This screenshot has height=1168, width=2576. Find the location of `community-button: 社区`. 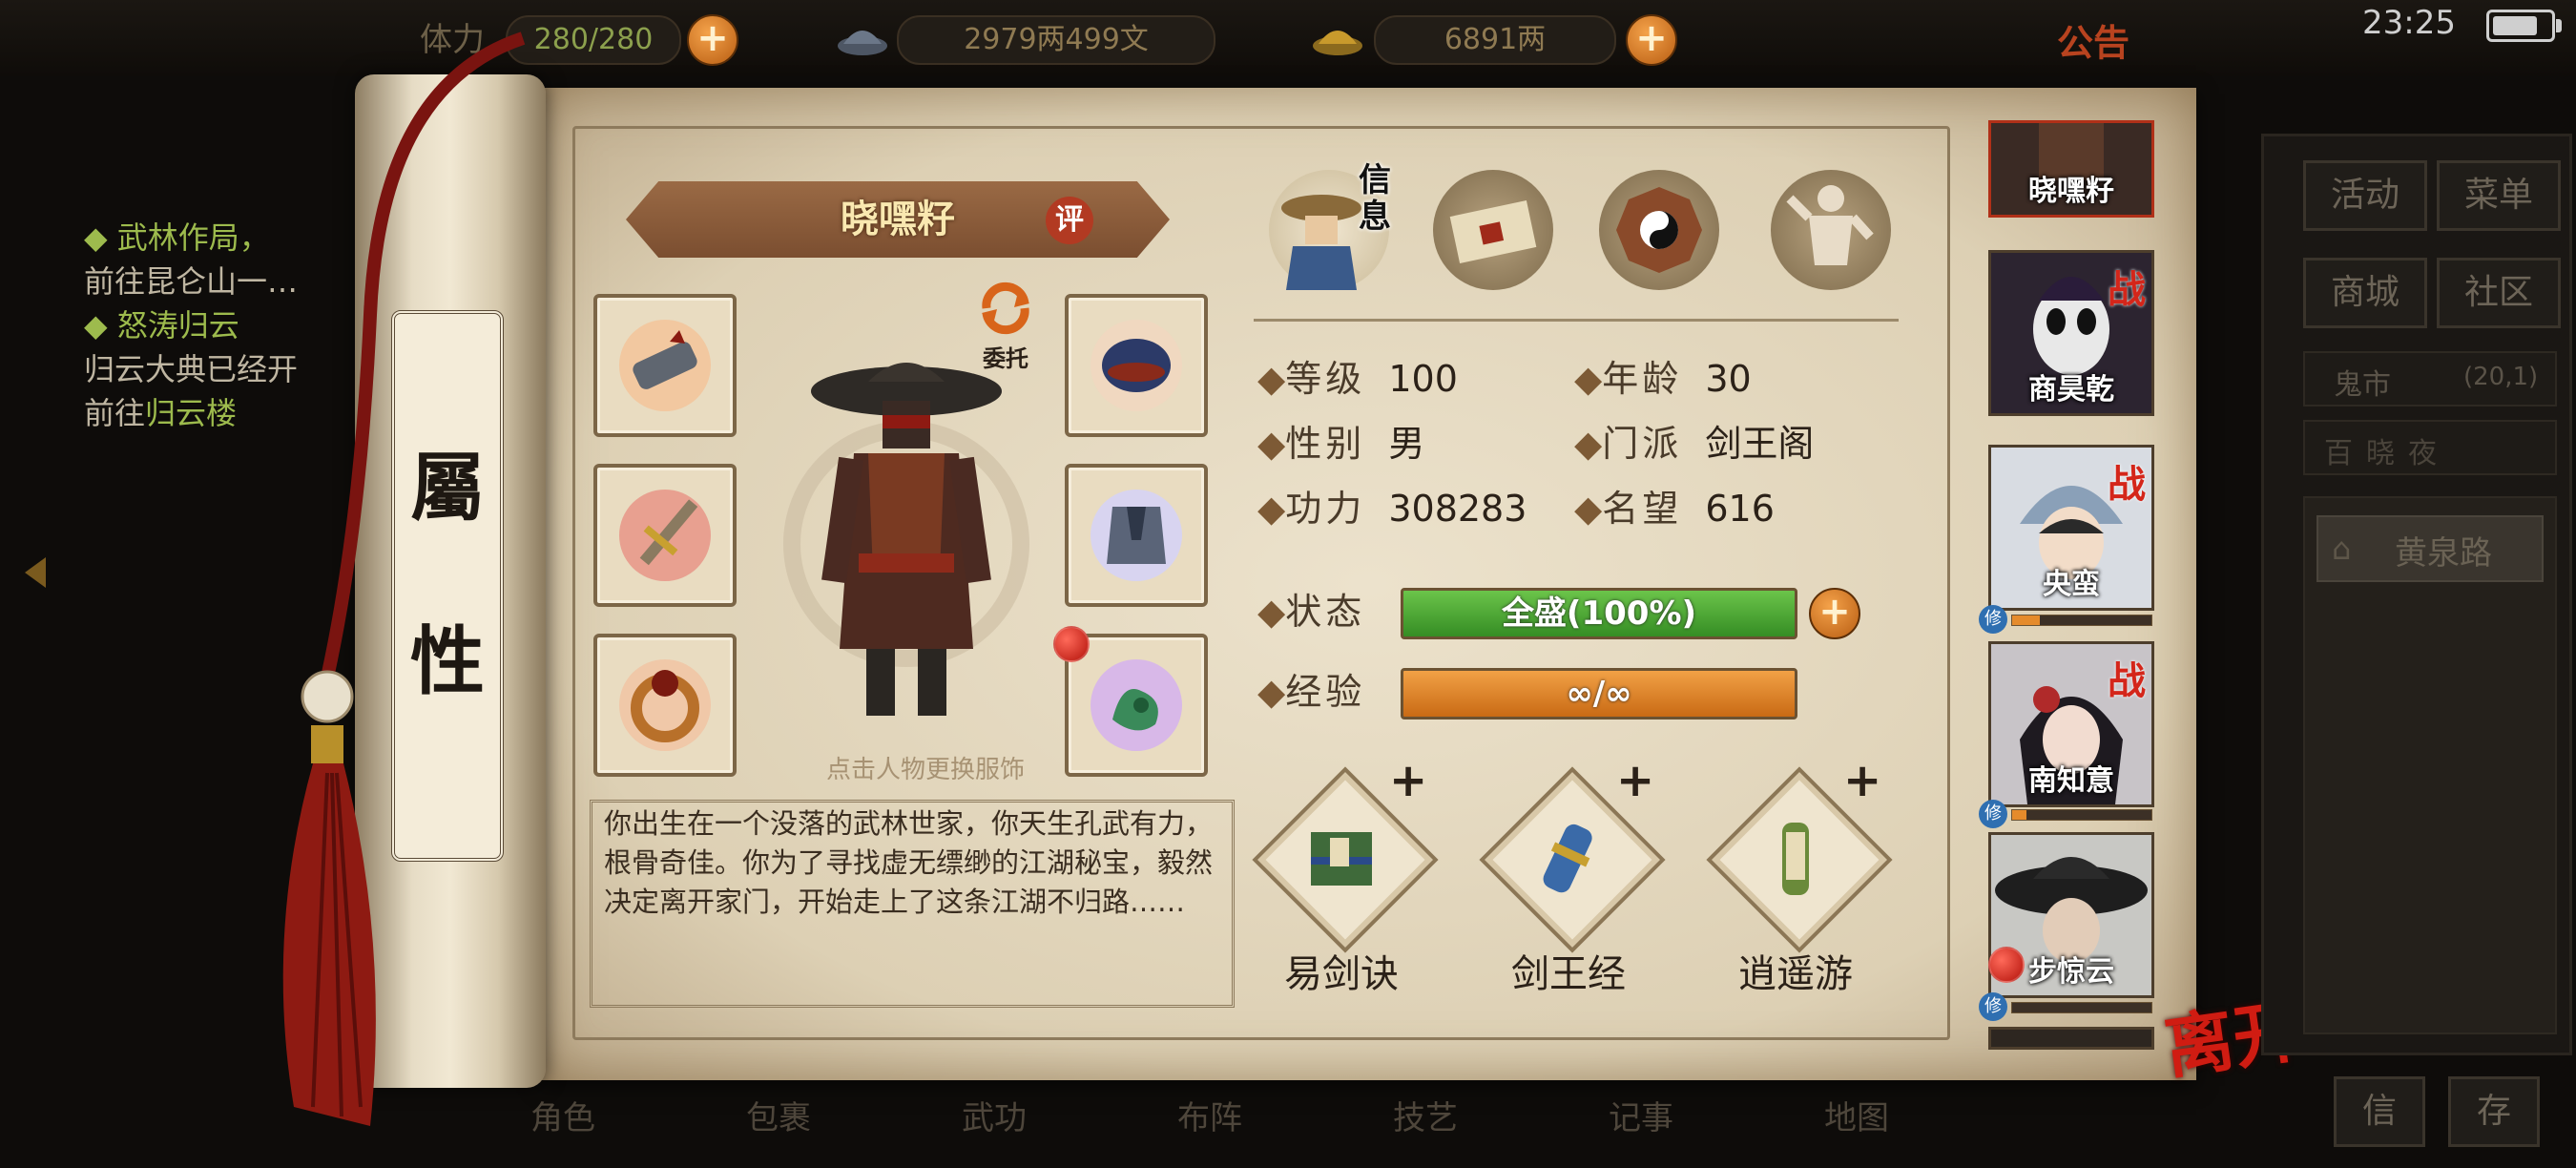

community-button: 社区 is located at coordinates (2499, 293).